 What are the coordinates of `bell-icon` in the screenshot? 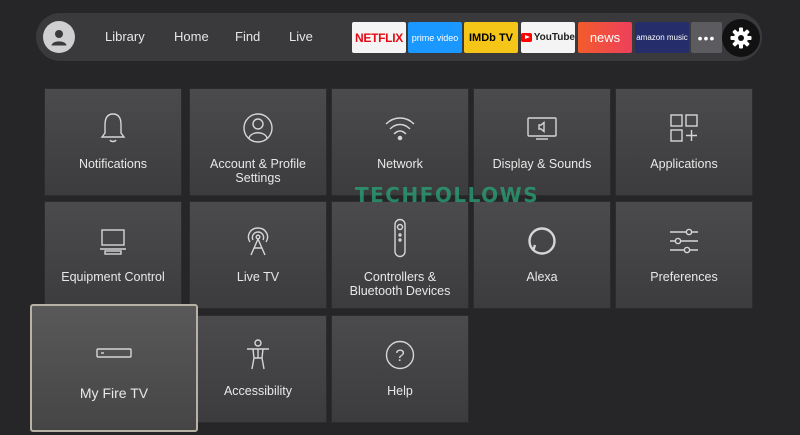 It's located at (113, 128).